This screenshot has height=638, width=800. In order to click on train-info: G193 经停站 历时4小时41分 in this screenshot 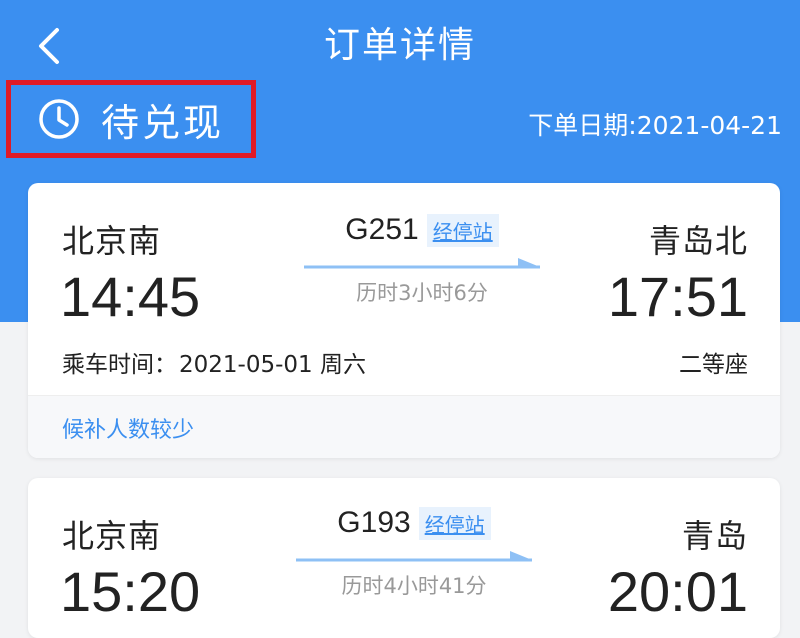, I will do `click(414, 553)`.